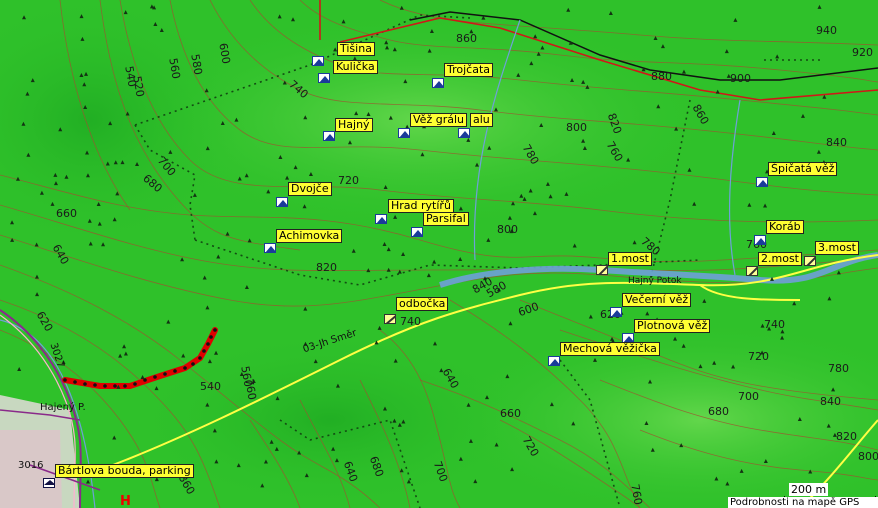  What do you see at coordinates (630, 259) in the screenshot?
I see `poi-label: 1.most` at bounding box center [630, 259].